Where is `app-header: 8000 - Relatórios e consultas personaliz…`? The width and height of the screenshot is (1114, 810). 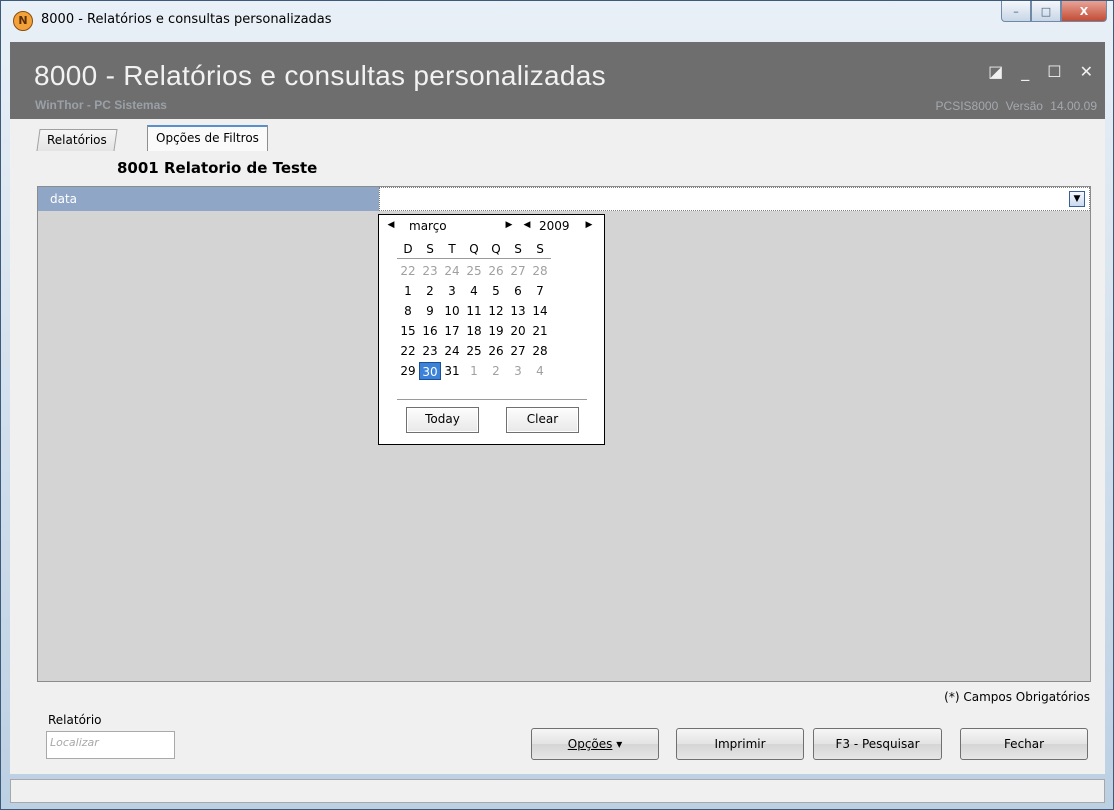
app-header: 8000 - Relatórios e consultas personaliz… is located at coordinates (557, 80).